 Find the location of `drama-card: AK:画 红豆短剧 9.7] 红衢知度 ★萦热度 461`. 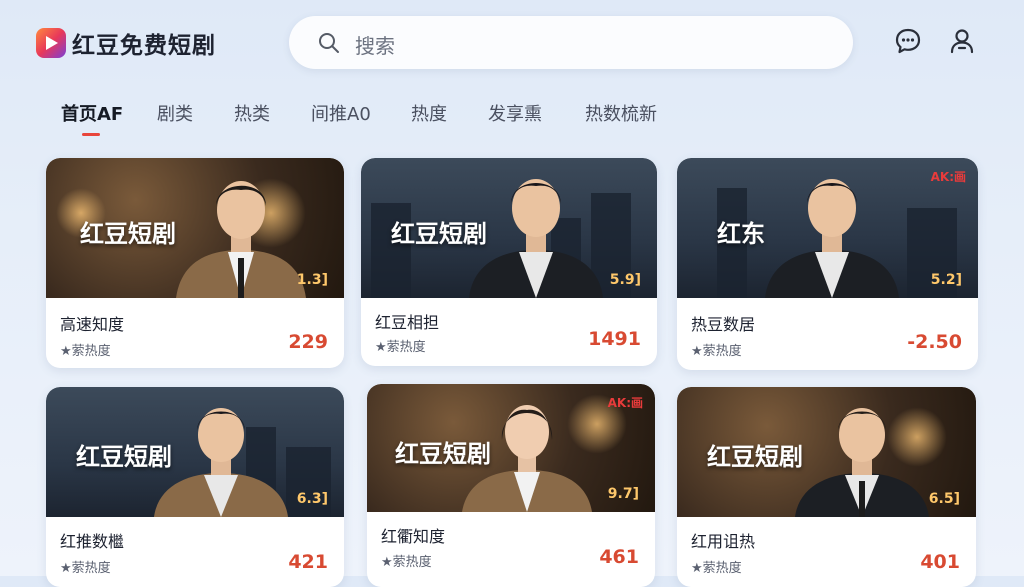

drama-card: AK:画 红豆短剧 9.7] 红衢知度 ★萦热度 461 is located at coordinates (511, 485).